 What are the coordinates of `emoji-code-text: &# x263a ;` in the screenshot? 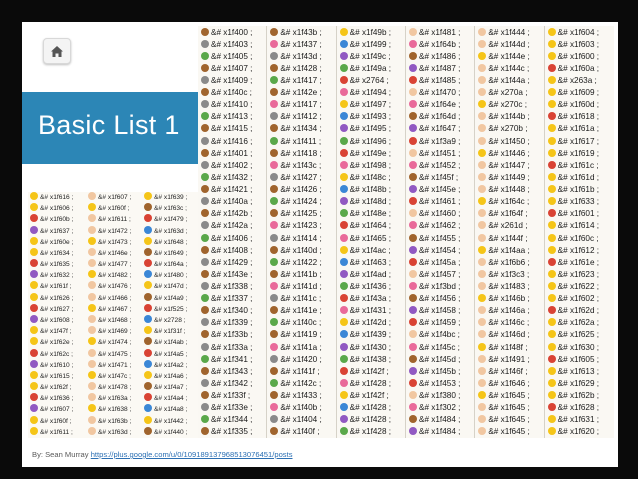 It's located at (577, 80).